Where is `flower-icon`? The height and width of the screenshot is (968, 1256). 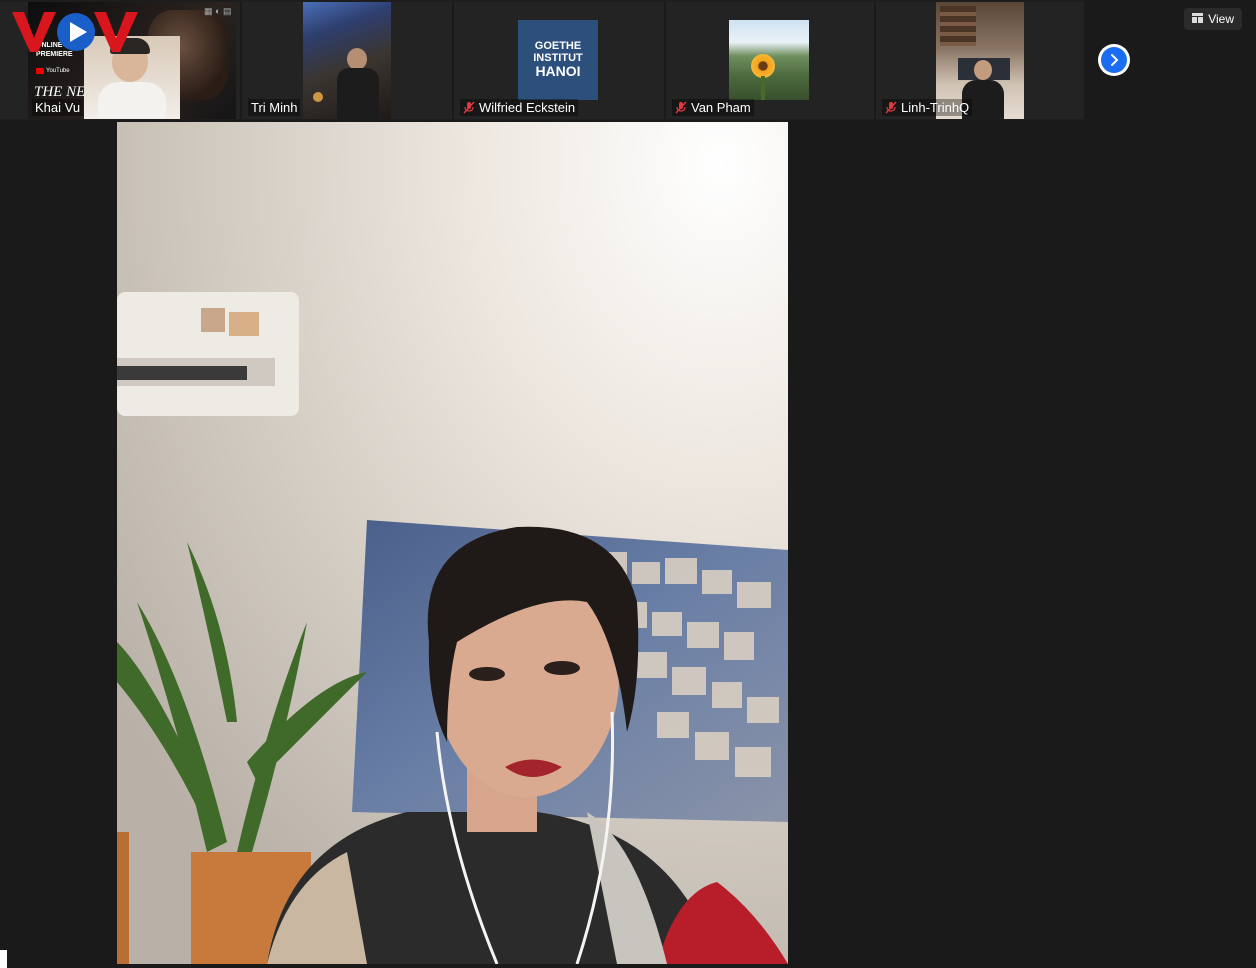
flower-icon is located at coordinates (763, 66).